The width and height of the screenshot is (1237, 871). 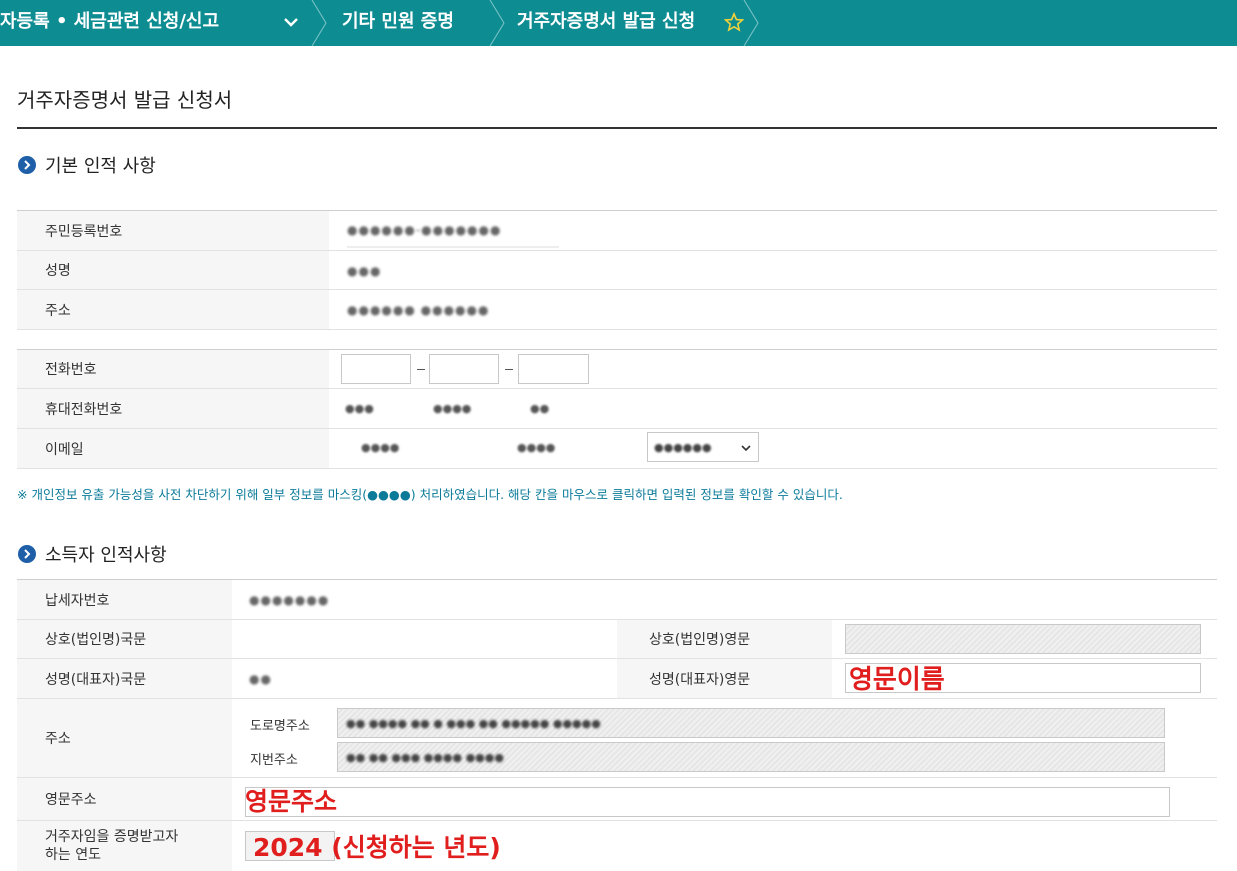 What do you see at coordinates (606, 21) in the screenshot?
I see `breadcrumb-item-current: 거주자증명서 발급 신청` at bounding box center [606, 21].